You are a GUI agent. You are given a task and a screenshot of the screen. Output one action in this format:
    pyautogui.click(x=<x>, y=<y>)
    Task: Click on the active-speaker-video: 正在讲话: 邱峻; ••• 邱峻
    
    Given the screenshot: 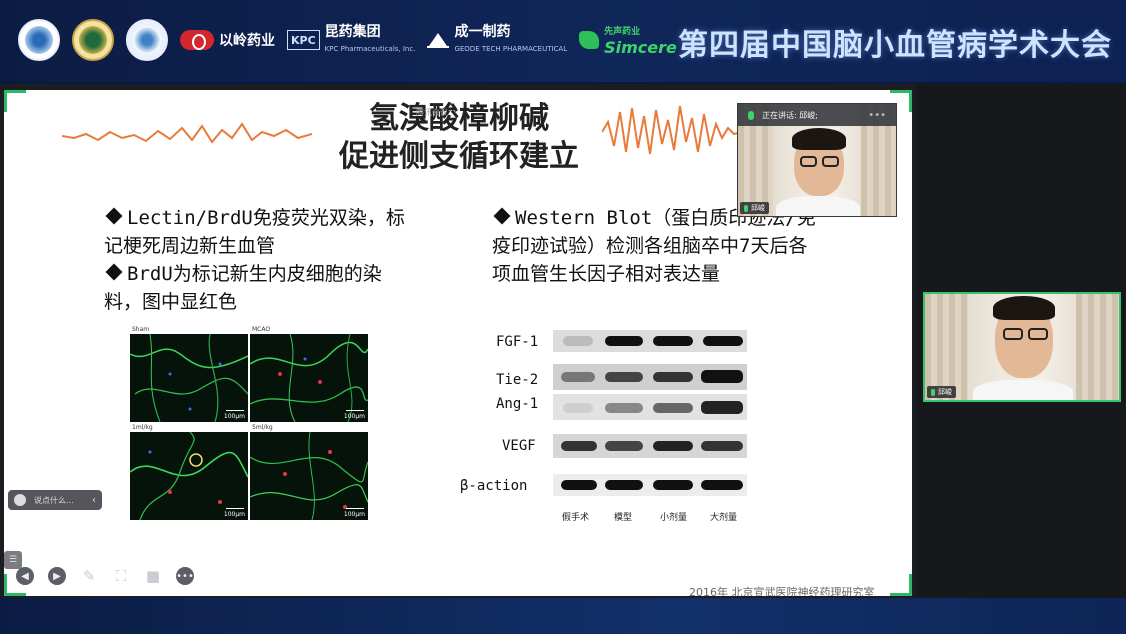 What is the action you would take?
    pyautogui.click(x=817, y=160)
    